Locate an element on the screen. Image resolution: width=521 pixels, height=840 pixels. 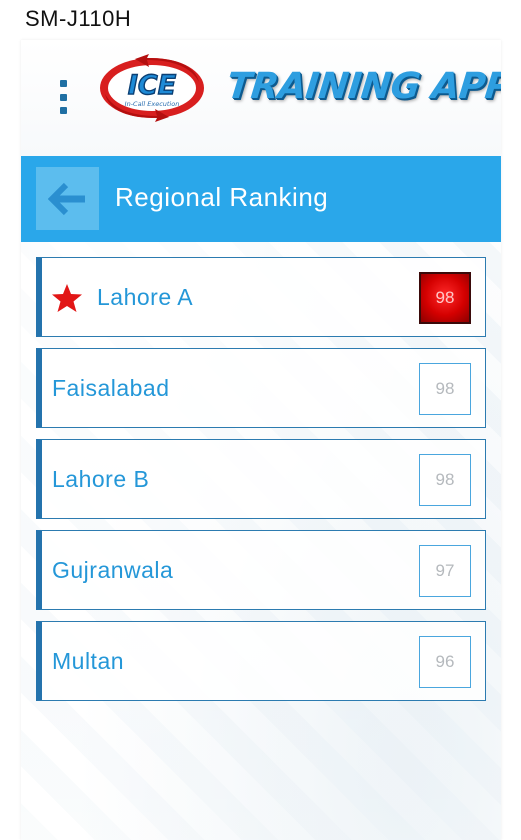
ice-logo: ICE In-Call Execution is located at coordinates (152, 88).